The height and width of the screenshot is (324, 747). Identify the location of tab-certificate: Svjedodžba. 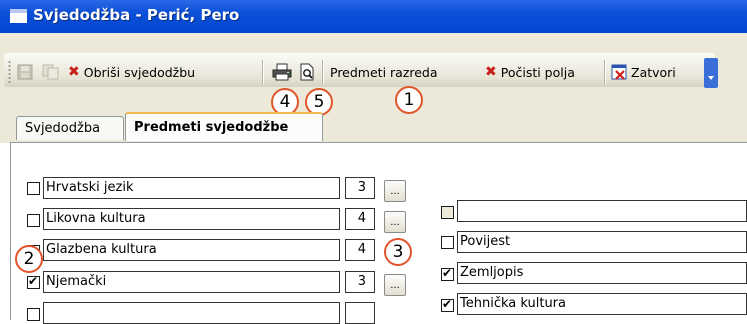
(70, 128).